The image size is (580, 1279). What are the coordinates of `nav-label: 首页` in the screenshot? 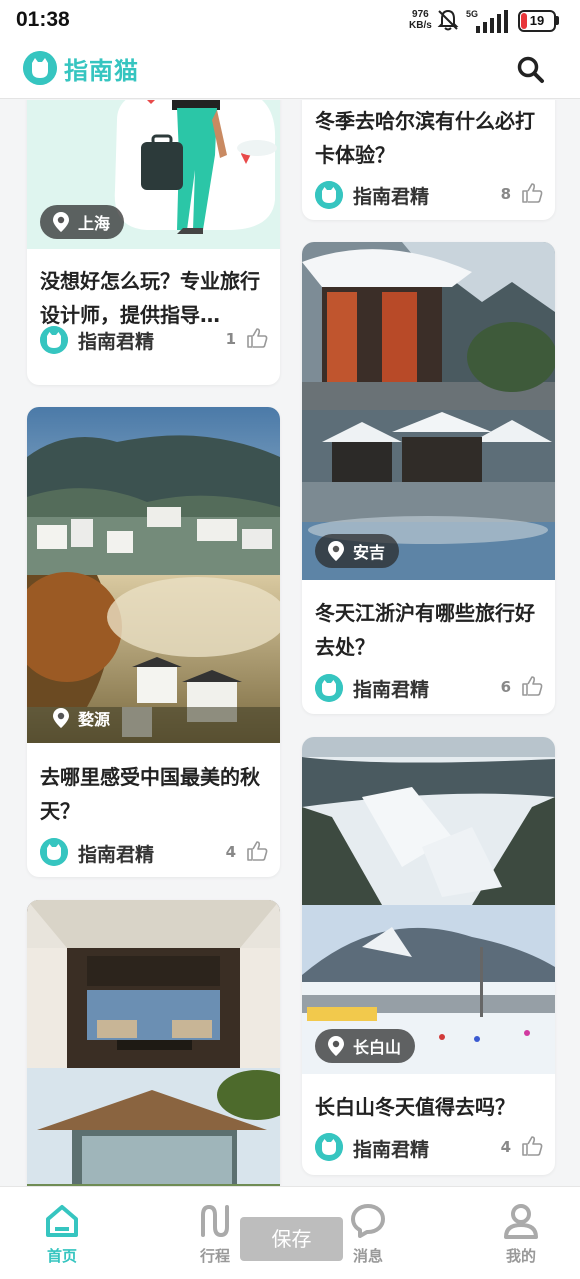 It's located at (61, 1256).